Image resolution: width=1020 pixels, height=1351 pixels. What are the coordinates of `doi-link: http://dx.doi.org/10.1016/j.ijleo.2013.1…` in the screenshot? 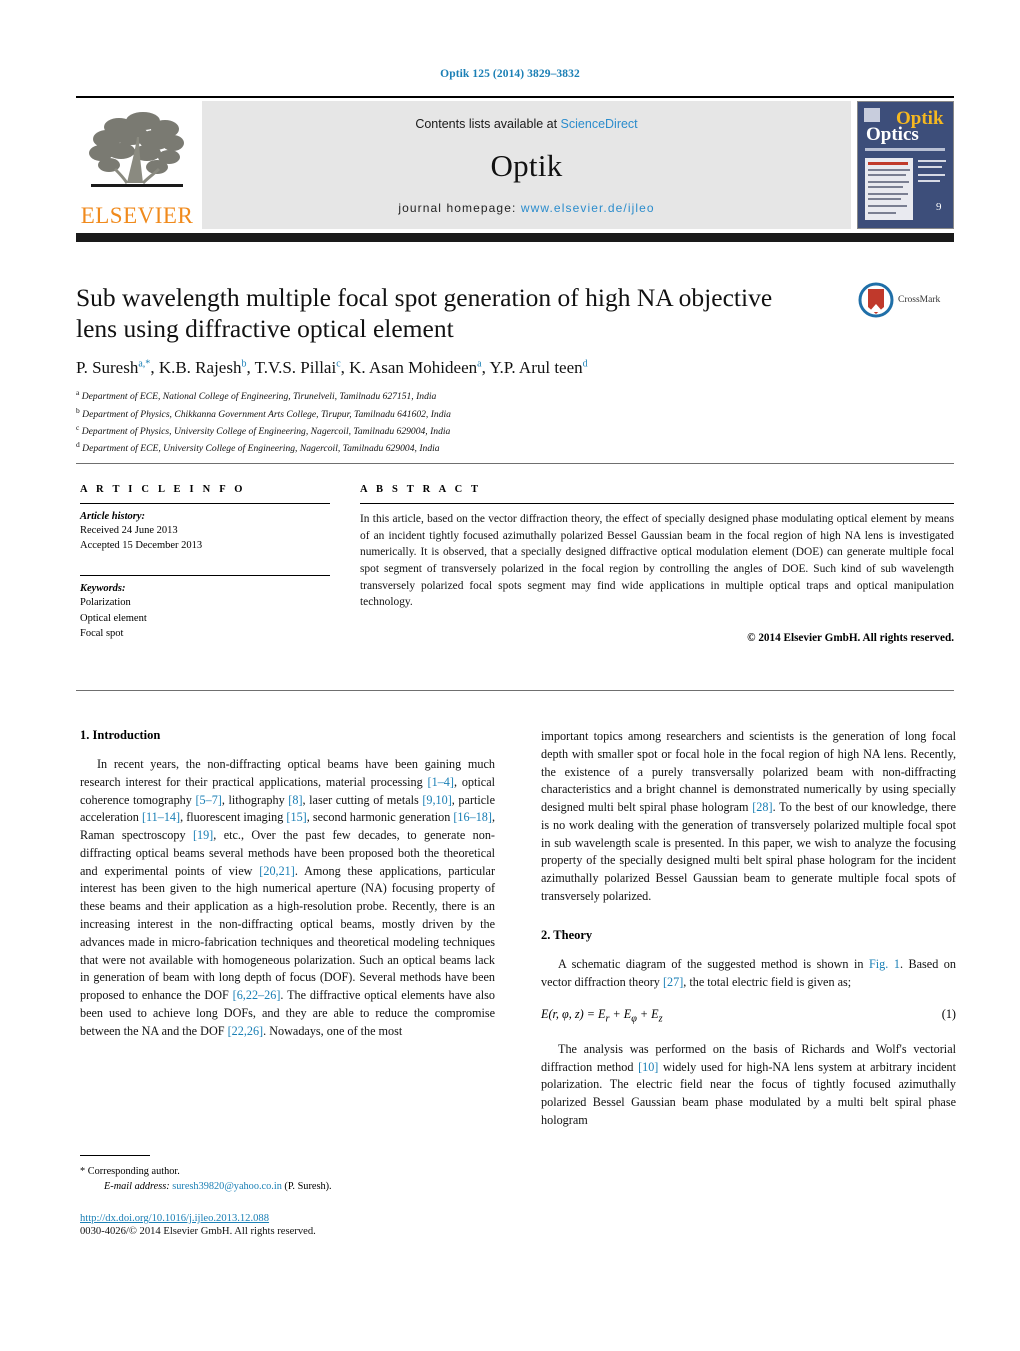 It's located at (295, 1218).